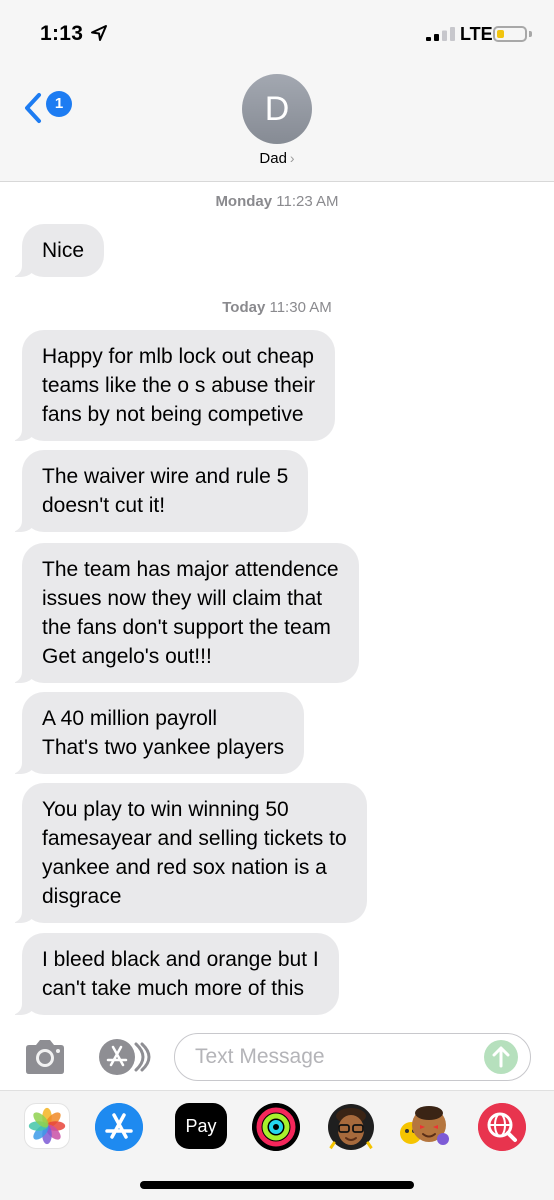 The image size is (554, 1200). I want to click on photos-icon, so click(47, 1126).